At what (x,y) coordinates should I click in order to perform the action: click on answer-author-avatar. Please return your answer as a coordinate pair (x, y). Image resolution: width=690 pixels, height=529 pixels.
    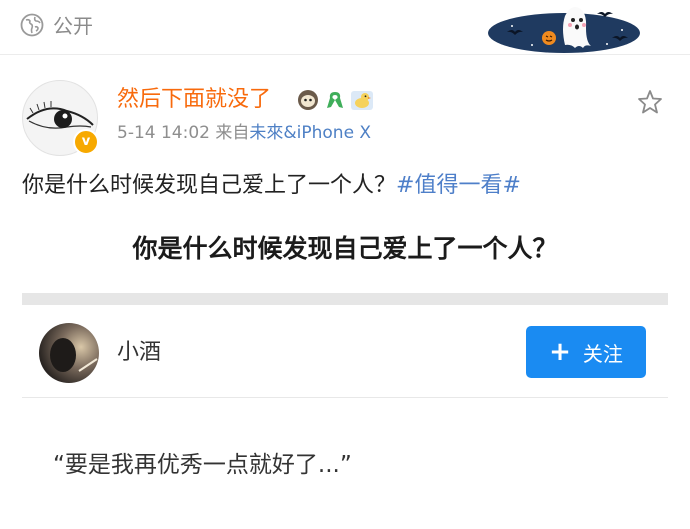
    Looking at the image, I should click on (69, 353).